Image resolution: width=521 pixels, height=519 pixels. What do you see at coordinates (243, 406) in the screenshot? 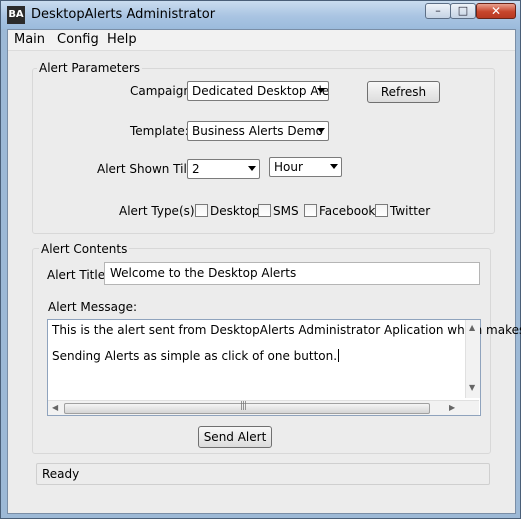
I see `grip-icon: |||` at bounding box center [243, 406].